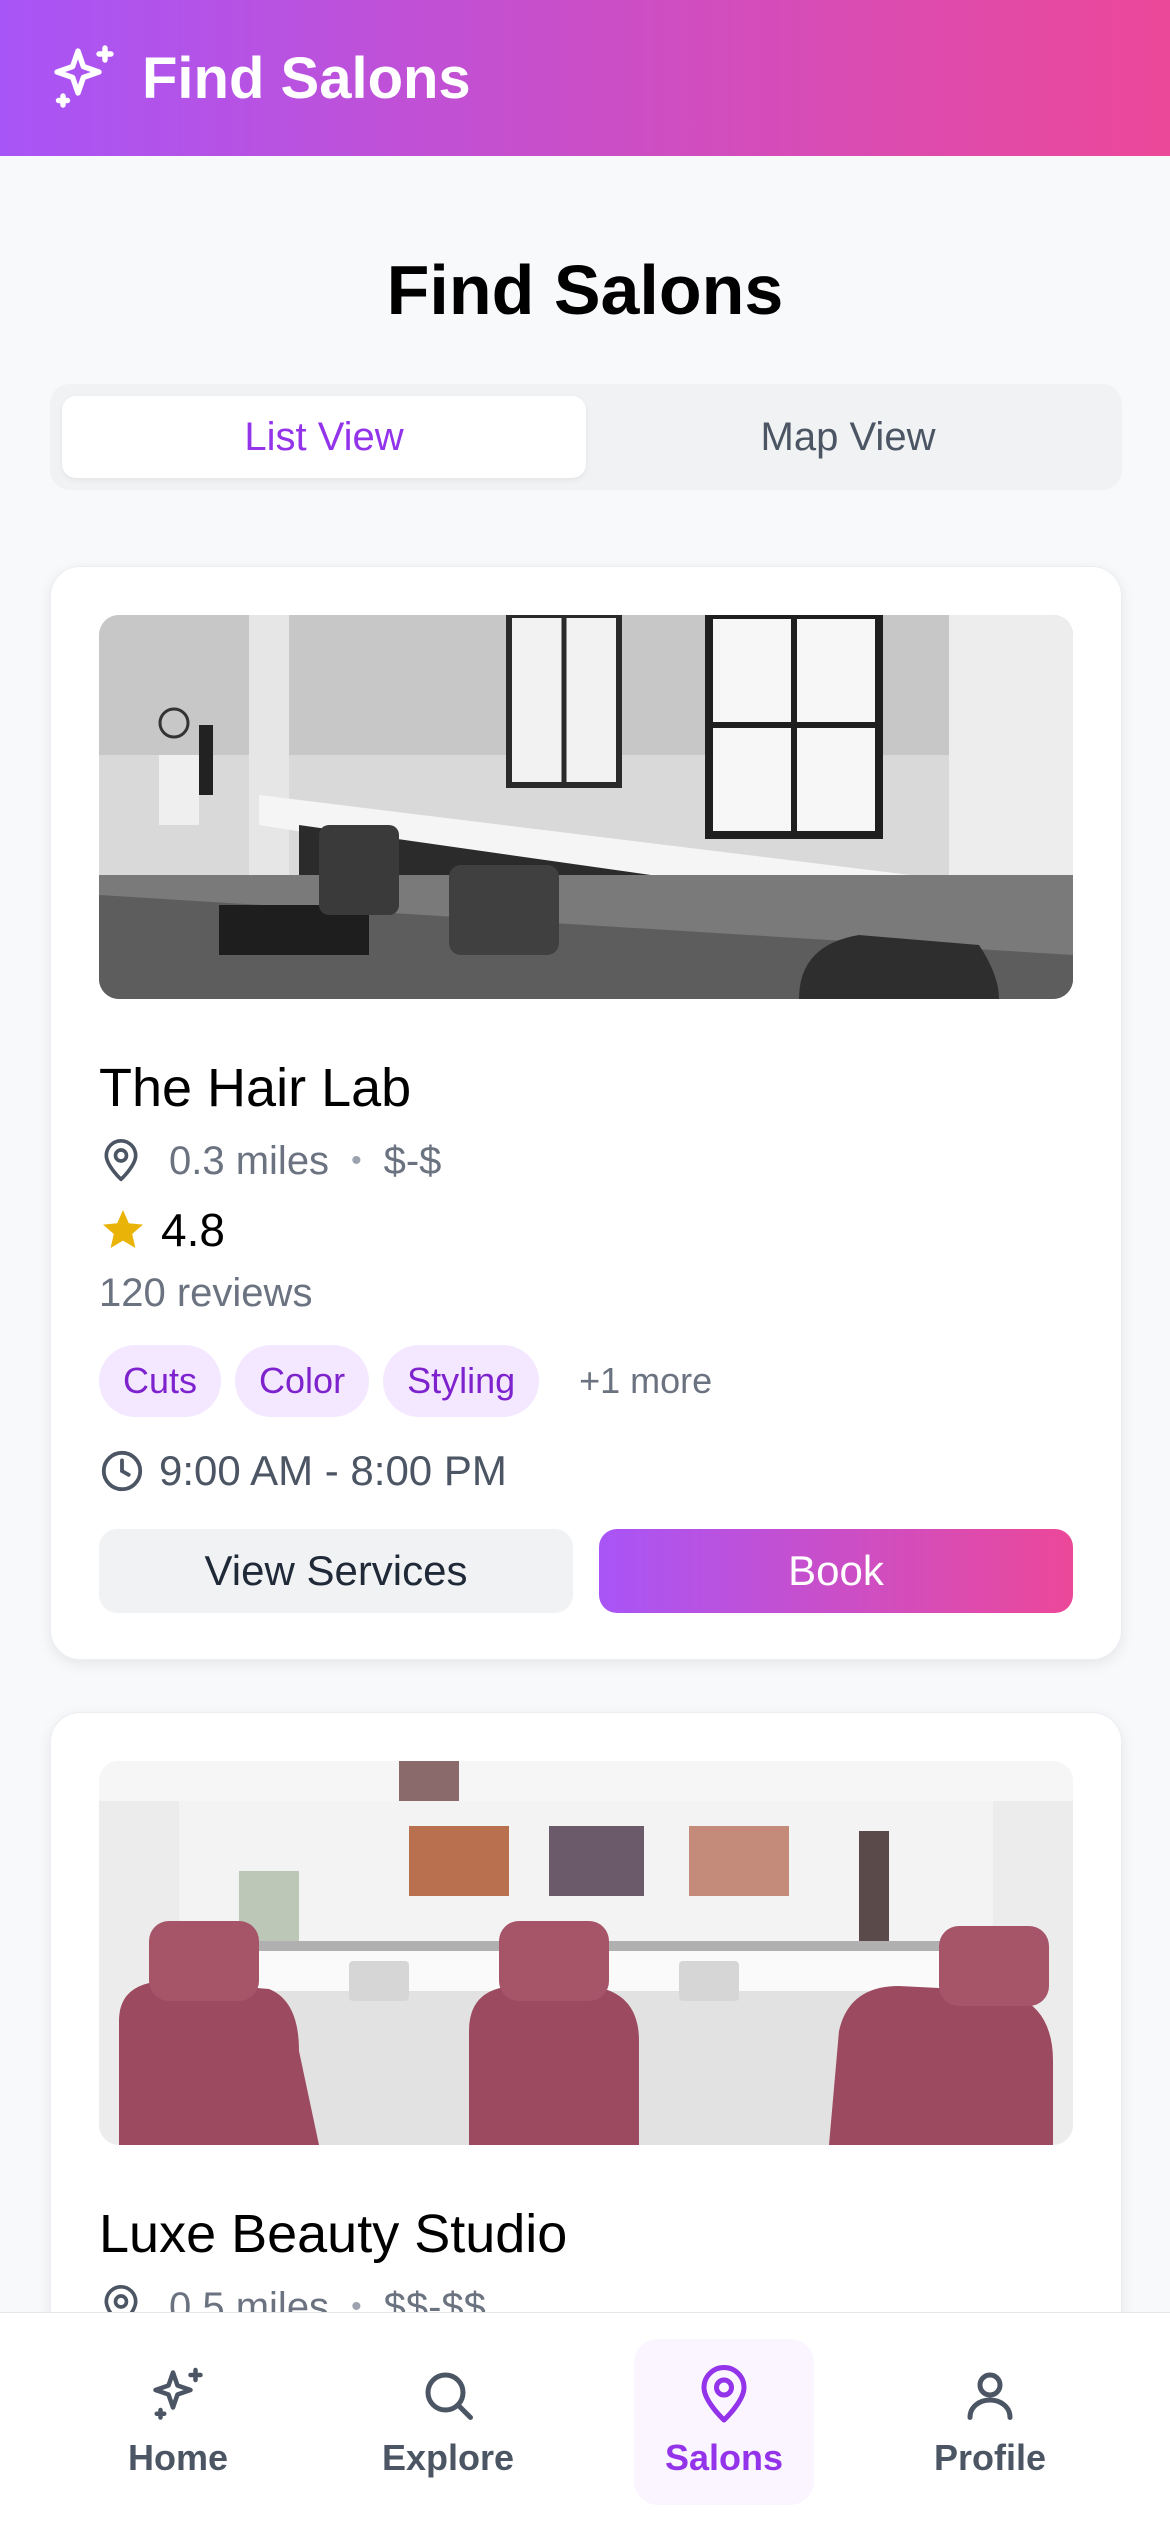 This screenshot has height=2532, width=1170. What do you see at coordinates (336, 1571) in the screenshot?
I see `view-services-button: View Services` at bounding box center [336, 1571].